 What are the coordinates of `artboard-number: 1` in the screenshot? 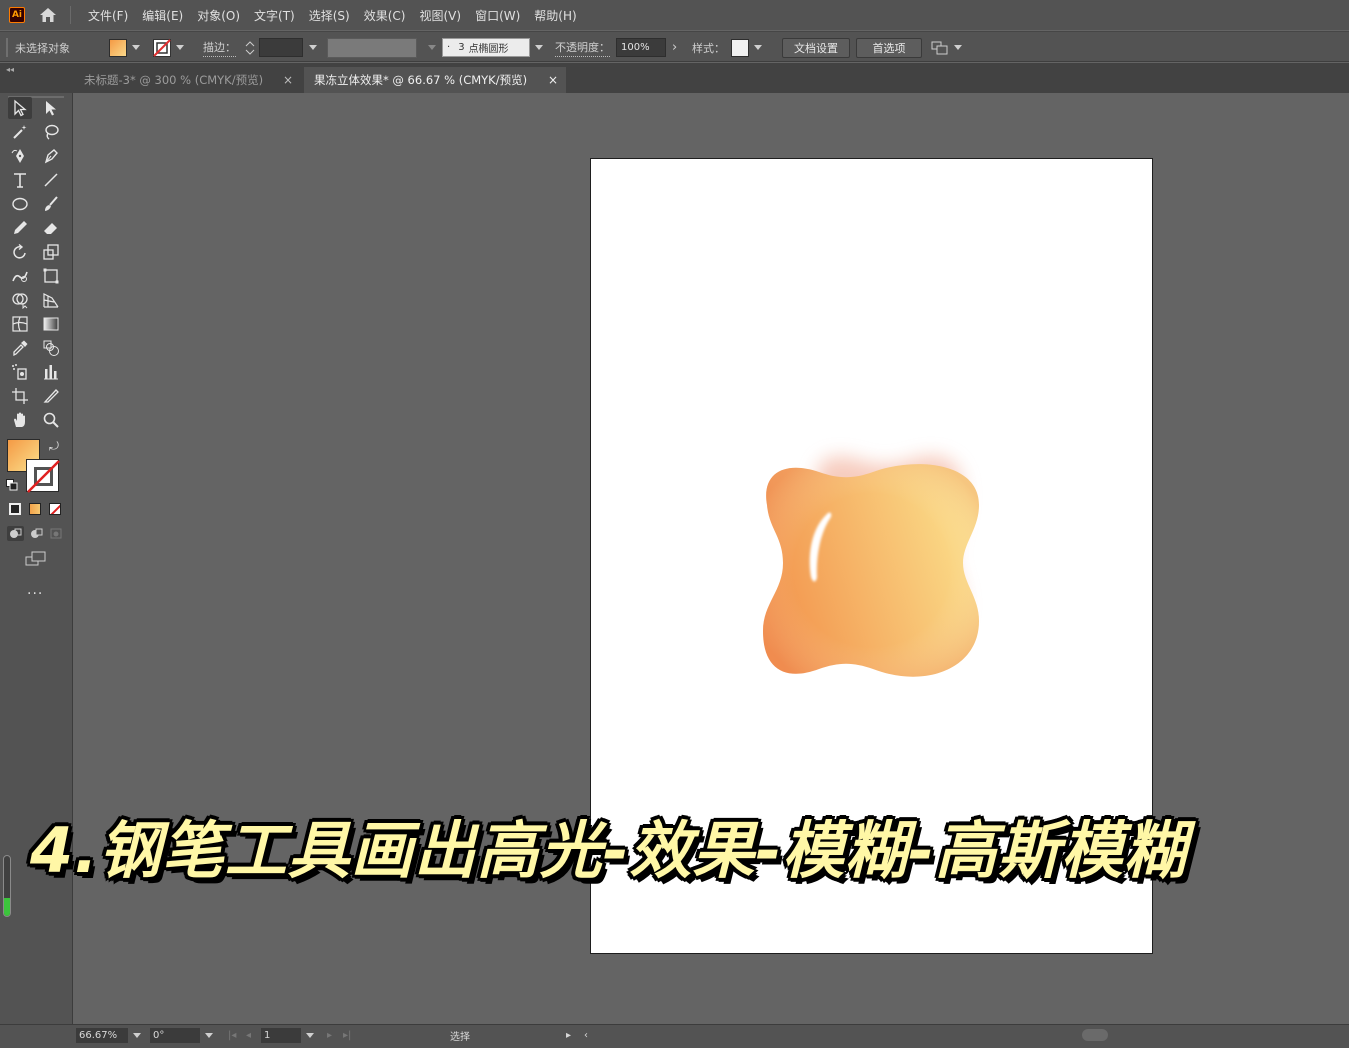 It's located at (281, 1035).